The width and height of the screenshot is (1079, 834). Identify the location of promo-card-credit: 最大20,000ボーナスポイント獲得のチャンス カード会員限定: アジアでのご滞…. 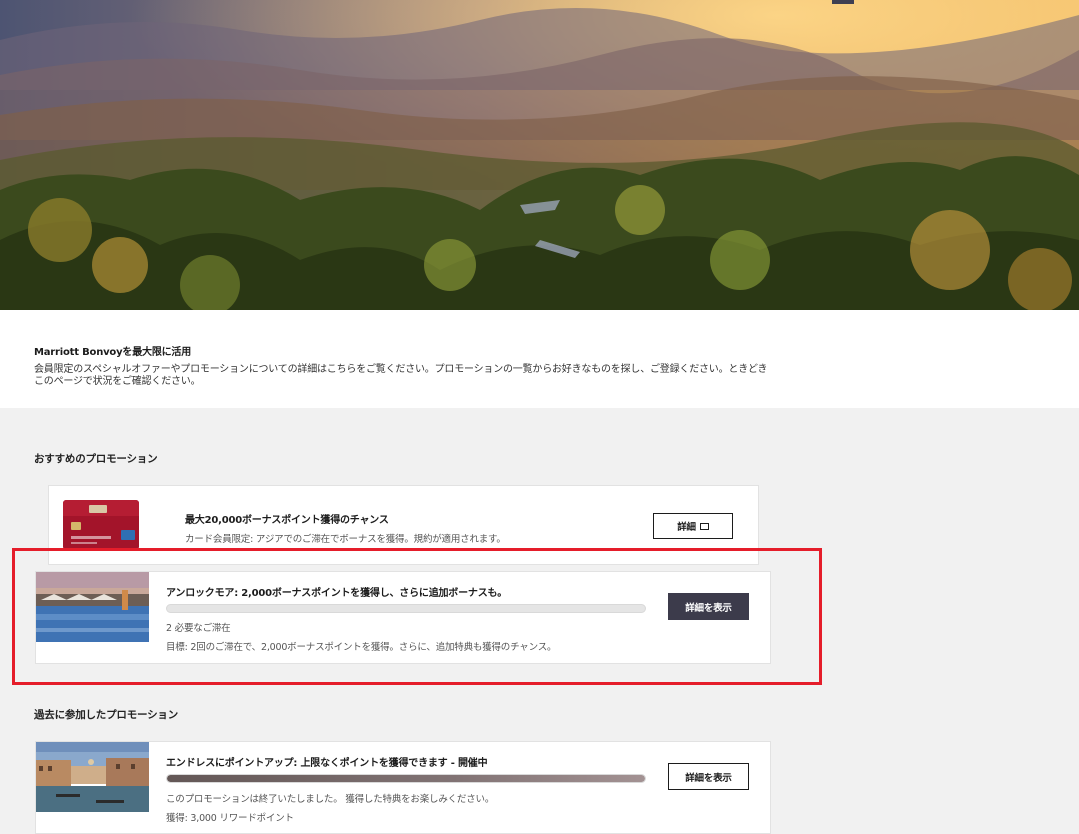
(403, 525).